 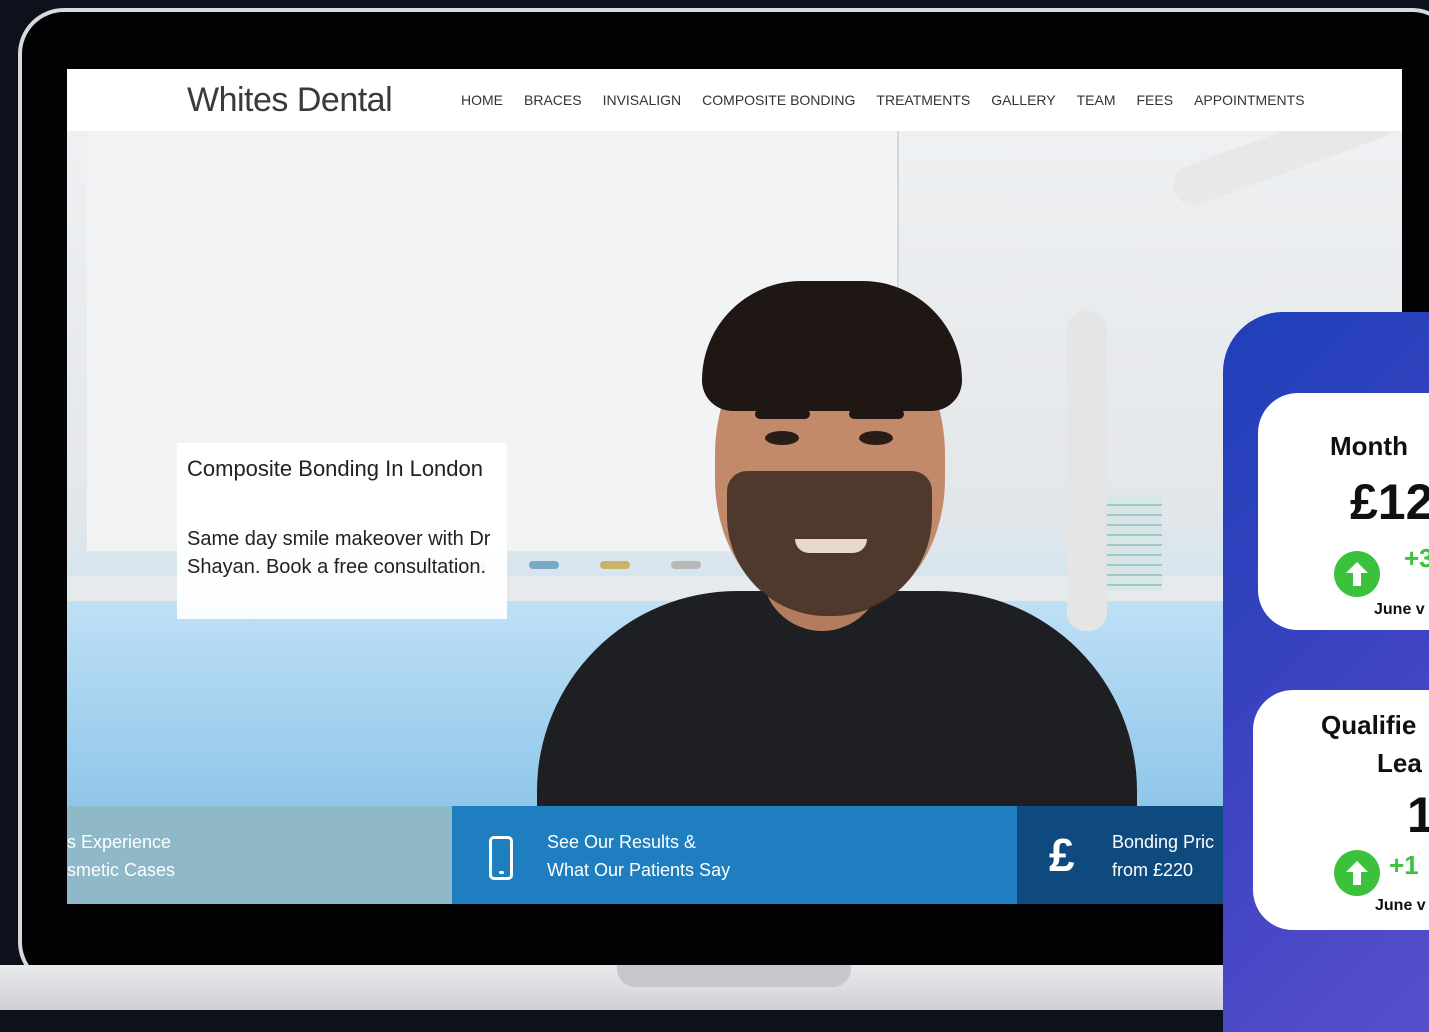 What do you see at coordinates (778, 100) in the screenshot?
I see `nav-composite-bonding: COMPOSITE BONDING` at bounding box center [778, 100].